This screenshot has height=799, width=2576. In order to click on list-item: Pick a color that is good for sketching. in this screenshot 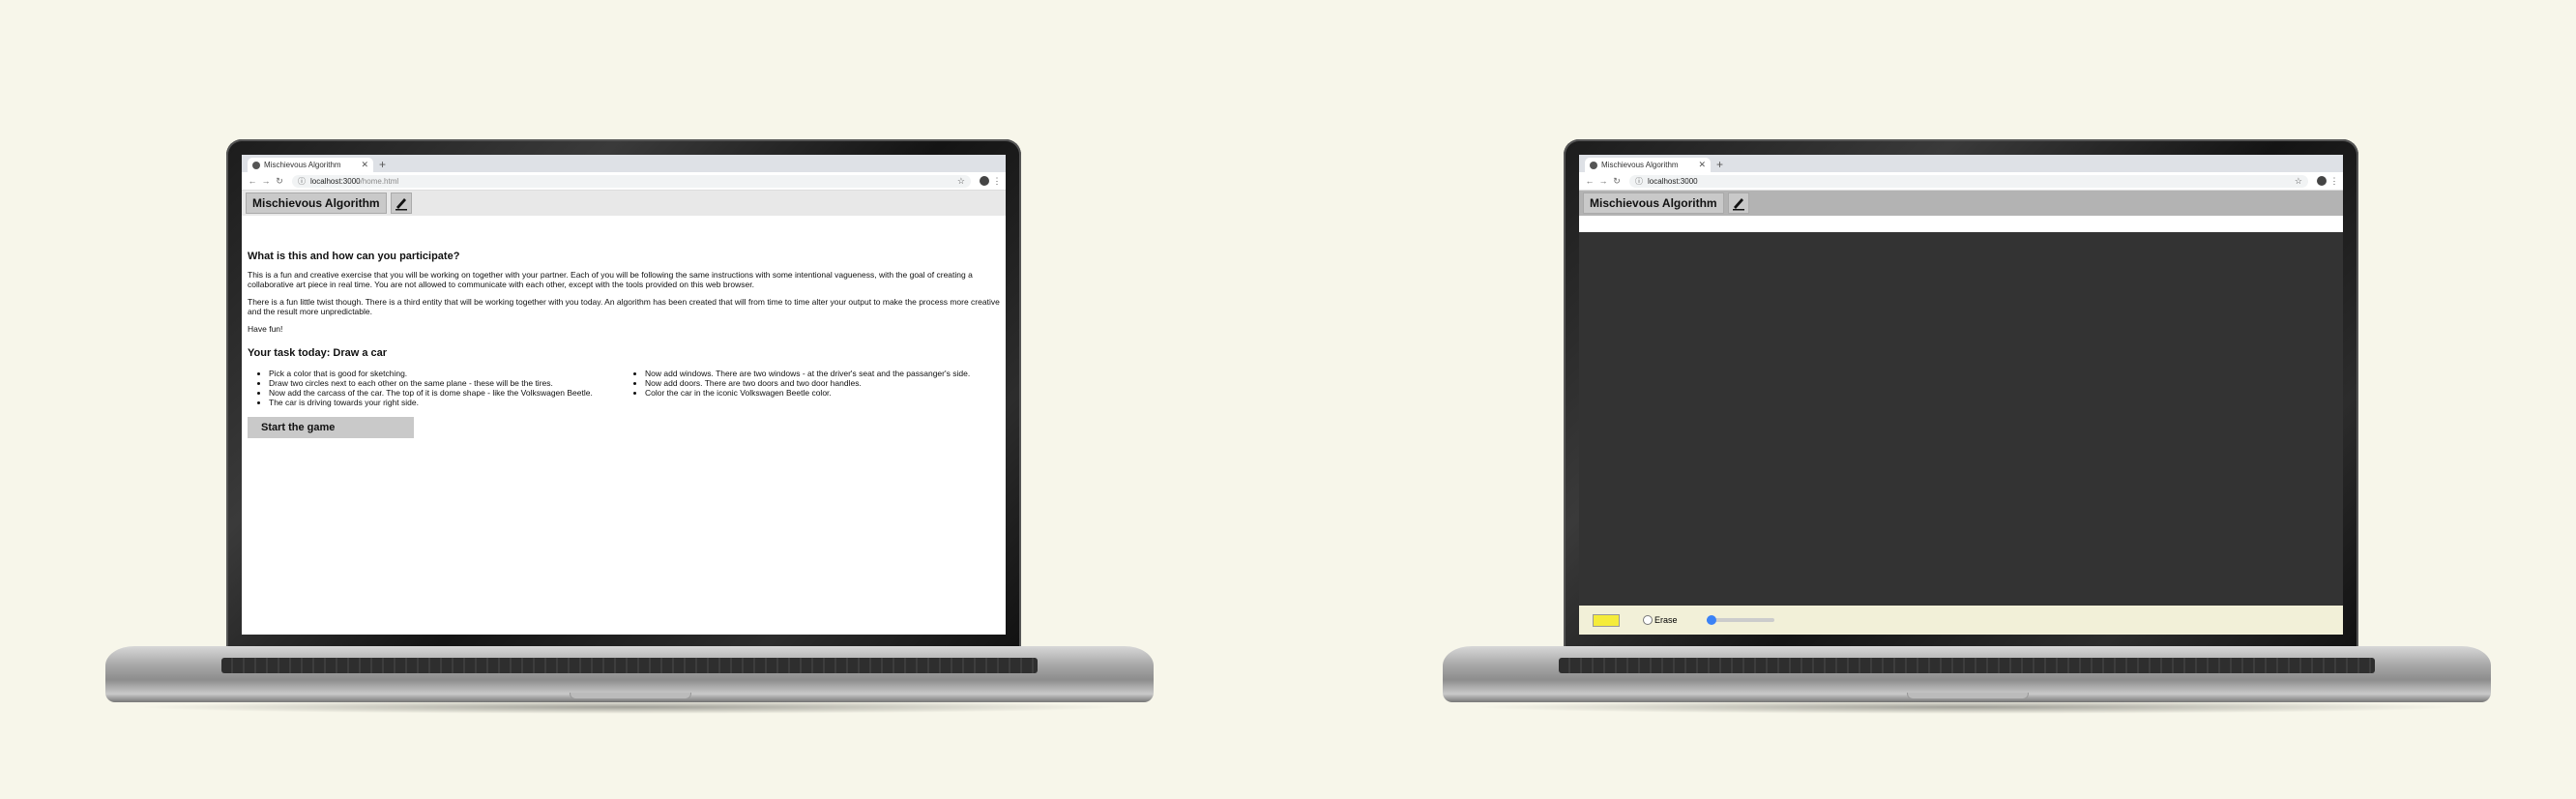, I will do `click(446, 373)`.